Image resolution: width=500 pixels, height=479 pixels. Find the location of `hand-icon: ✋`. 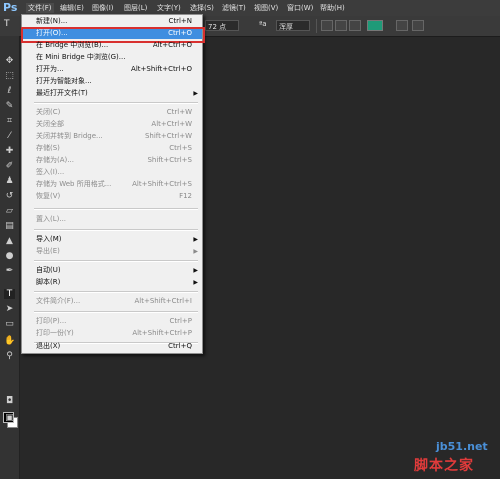

hand-icon: ✋ is located at coordinates (9, 341).